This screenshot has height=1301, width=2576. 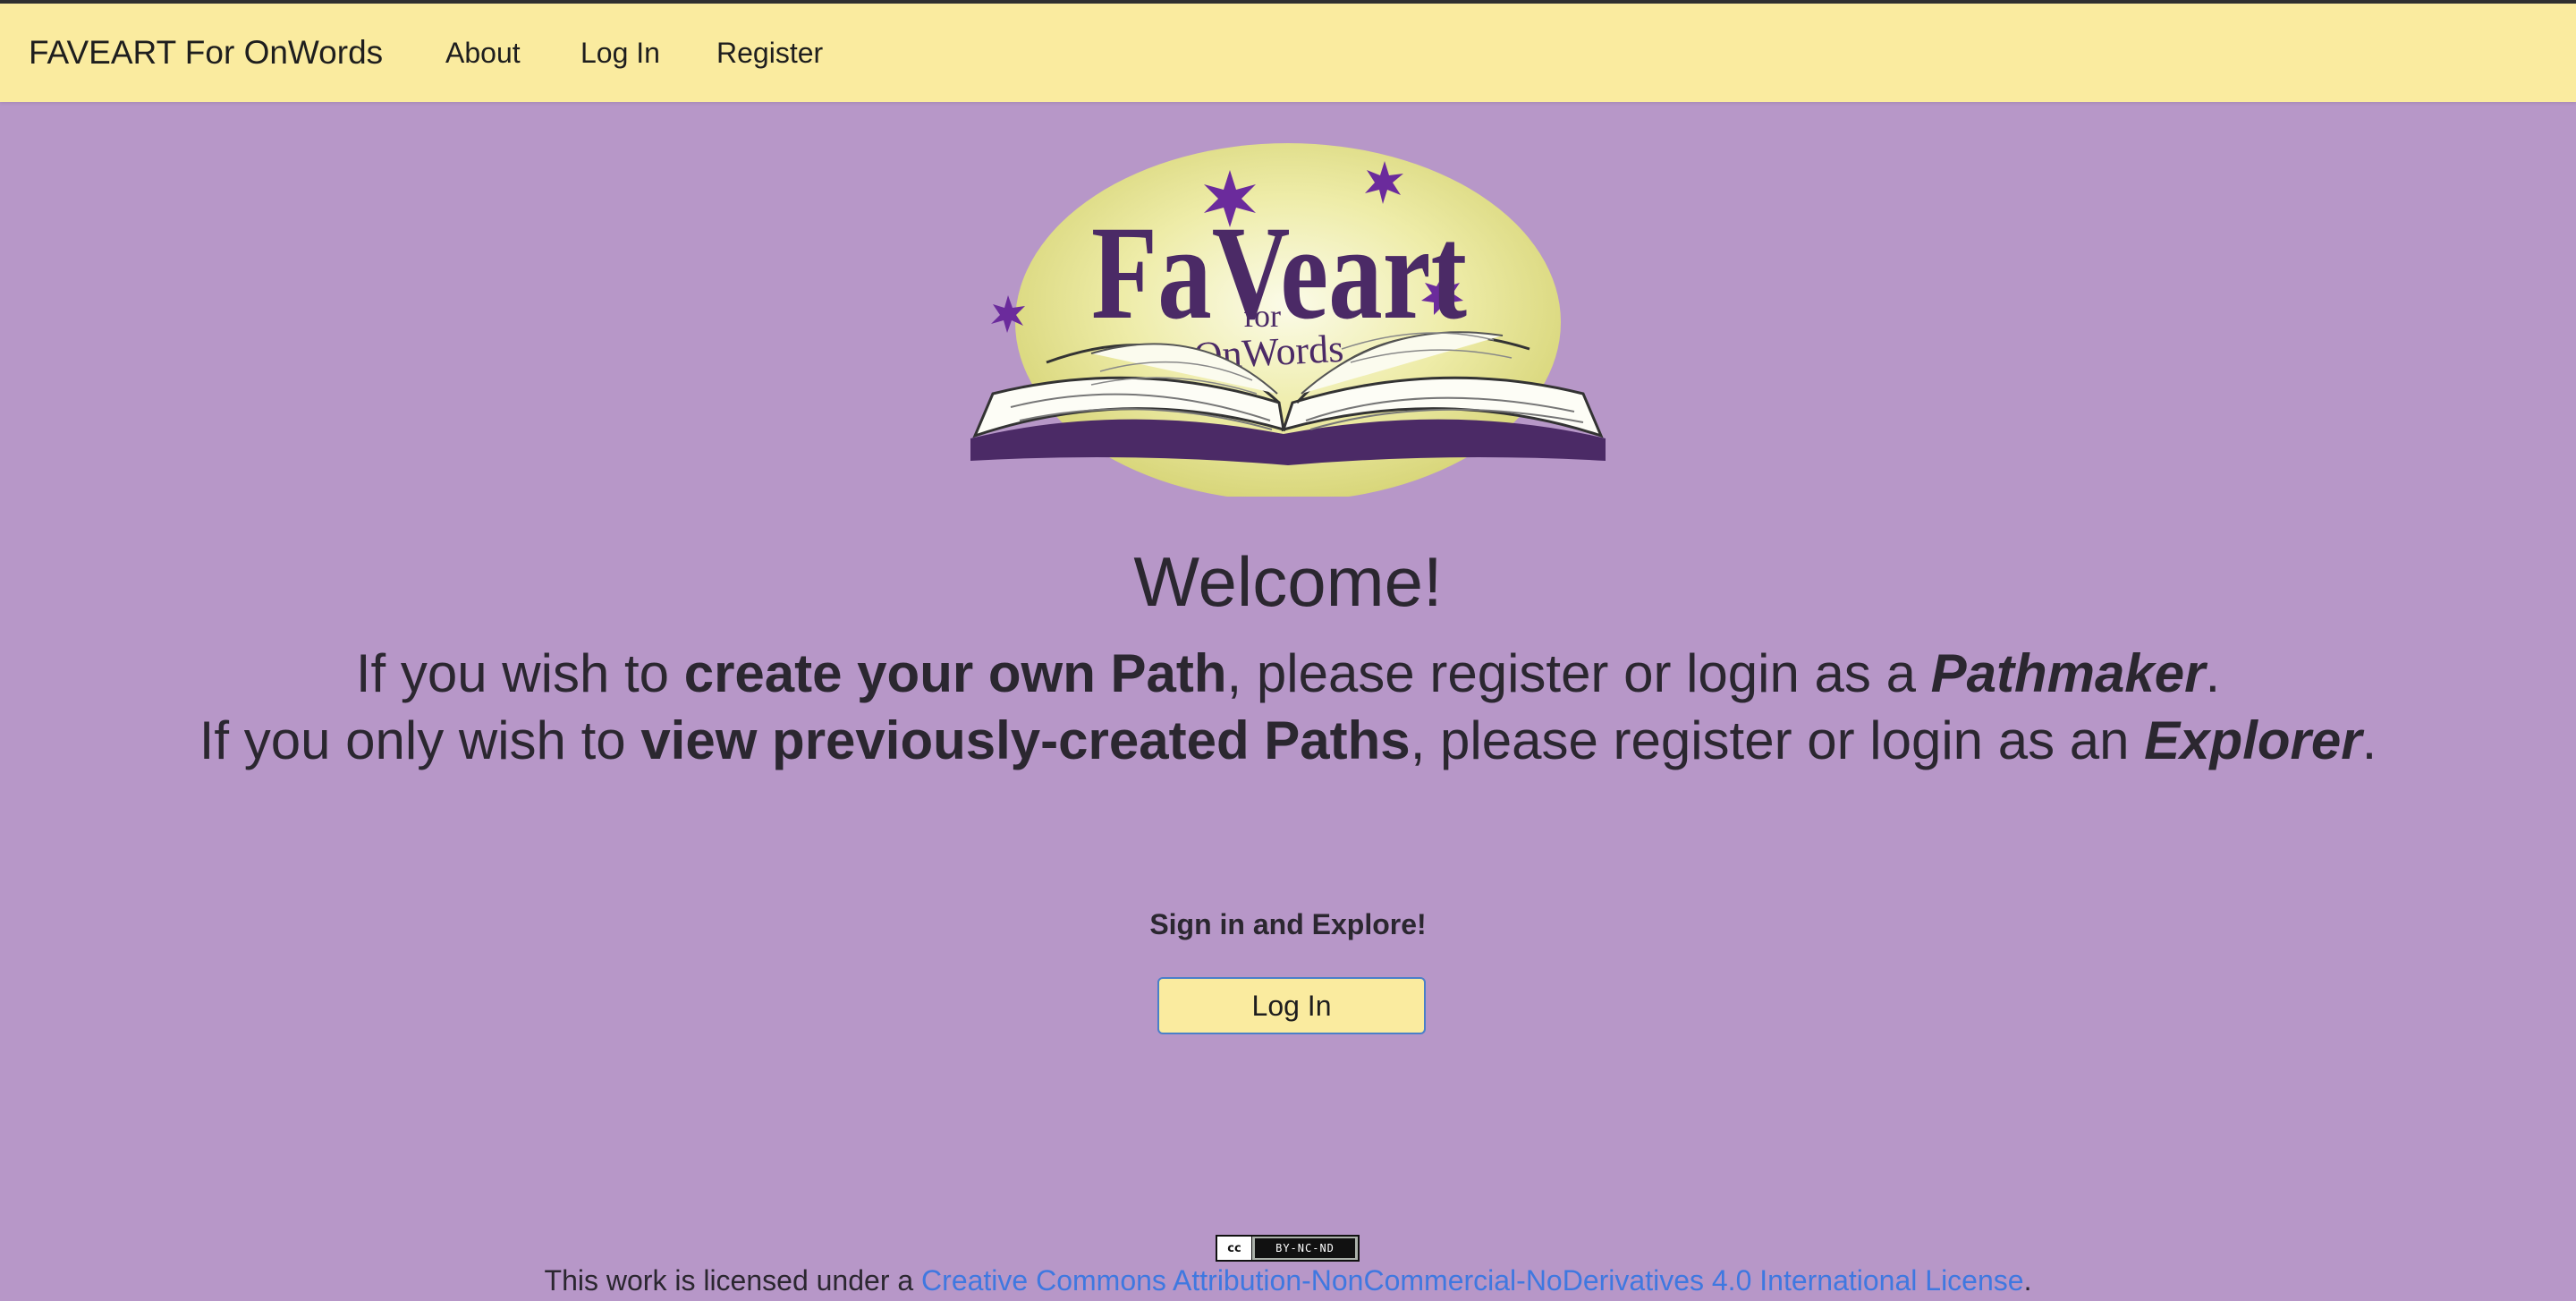 I want to click on signin-label: Sign in and Explore!, so click(x=1288, y=924).